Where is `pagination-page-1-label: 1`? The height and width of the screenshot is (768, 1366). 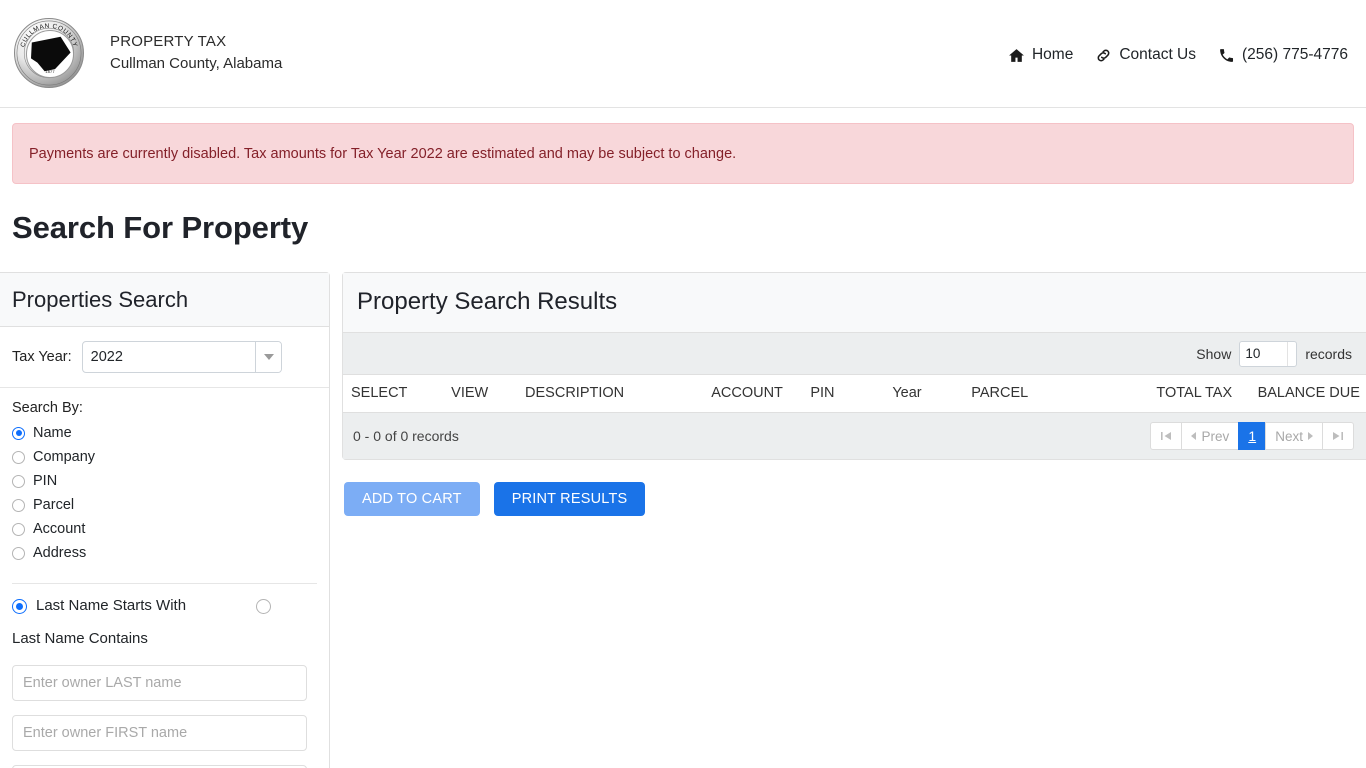
pagination-page-1-label: 1 is located at coordinates (1252, 436).